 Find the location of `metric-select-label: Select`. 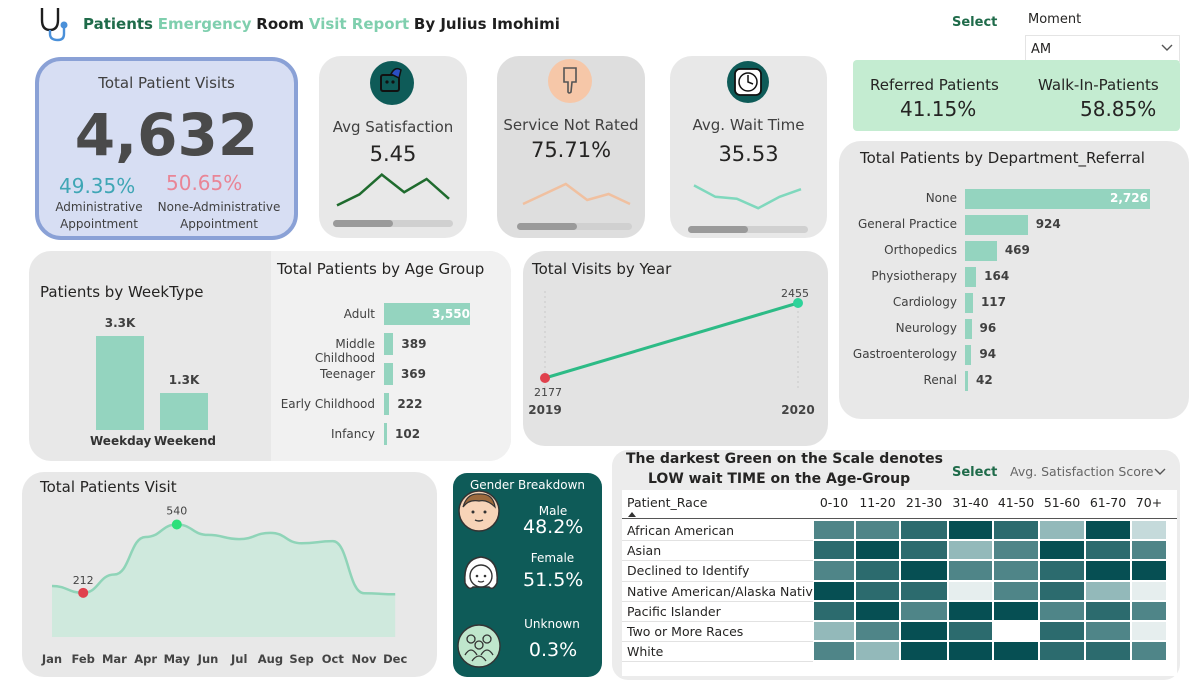

metric-select-label: Select is located at coordinates (975, 472).